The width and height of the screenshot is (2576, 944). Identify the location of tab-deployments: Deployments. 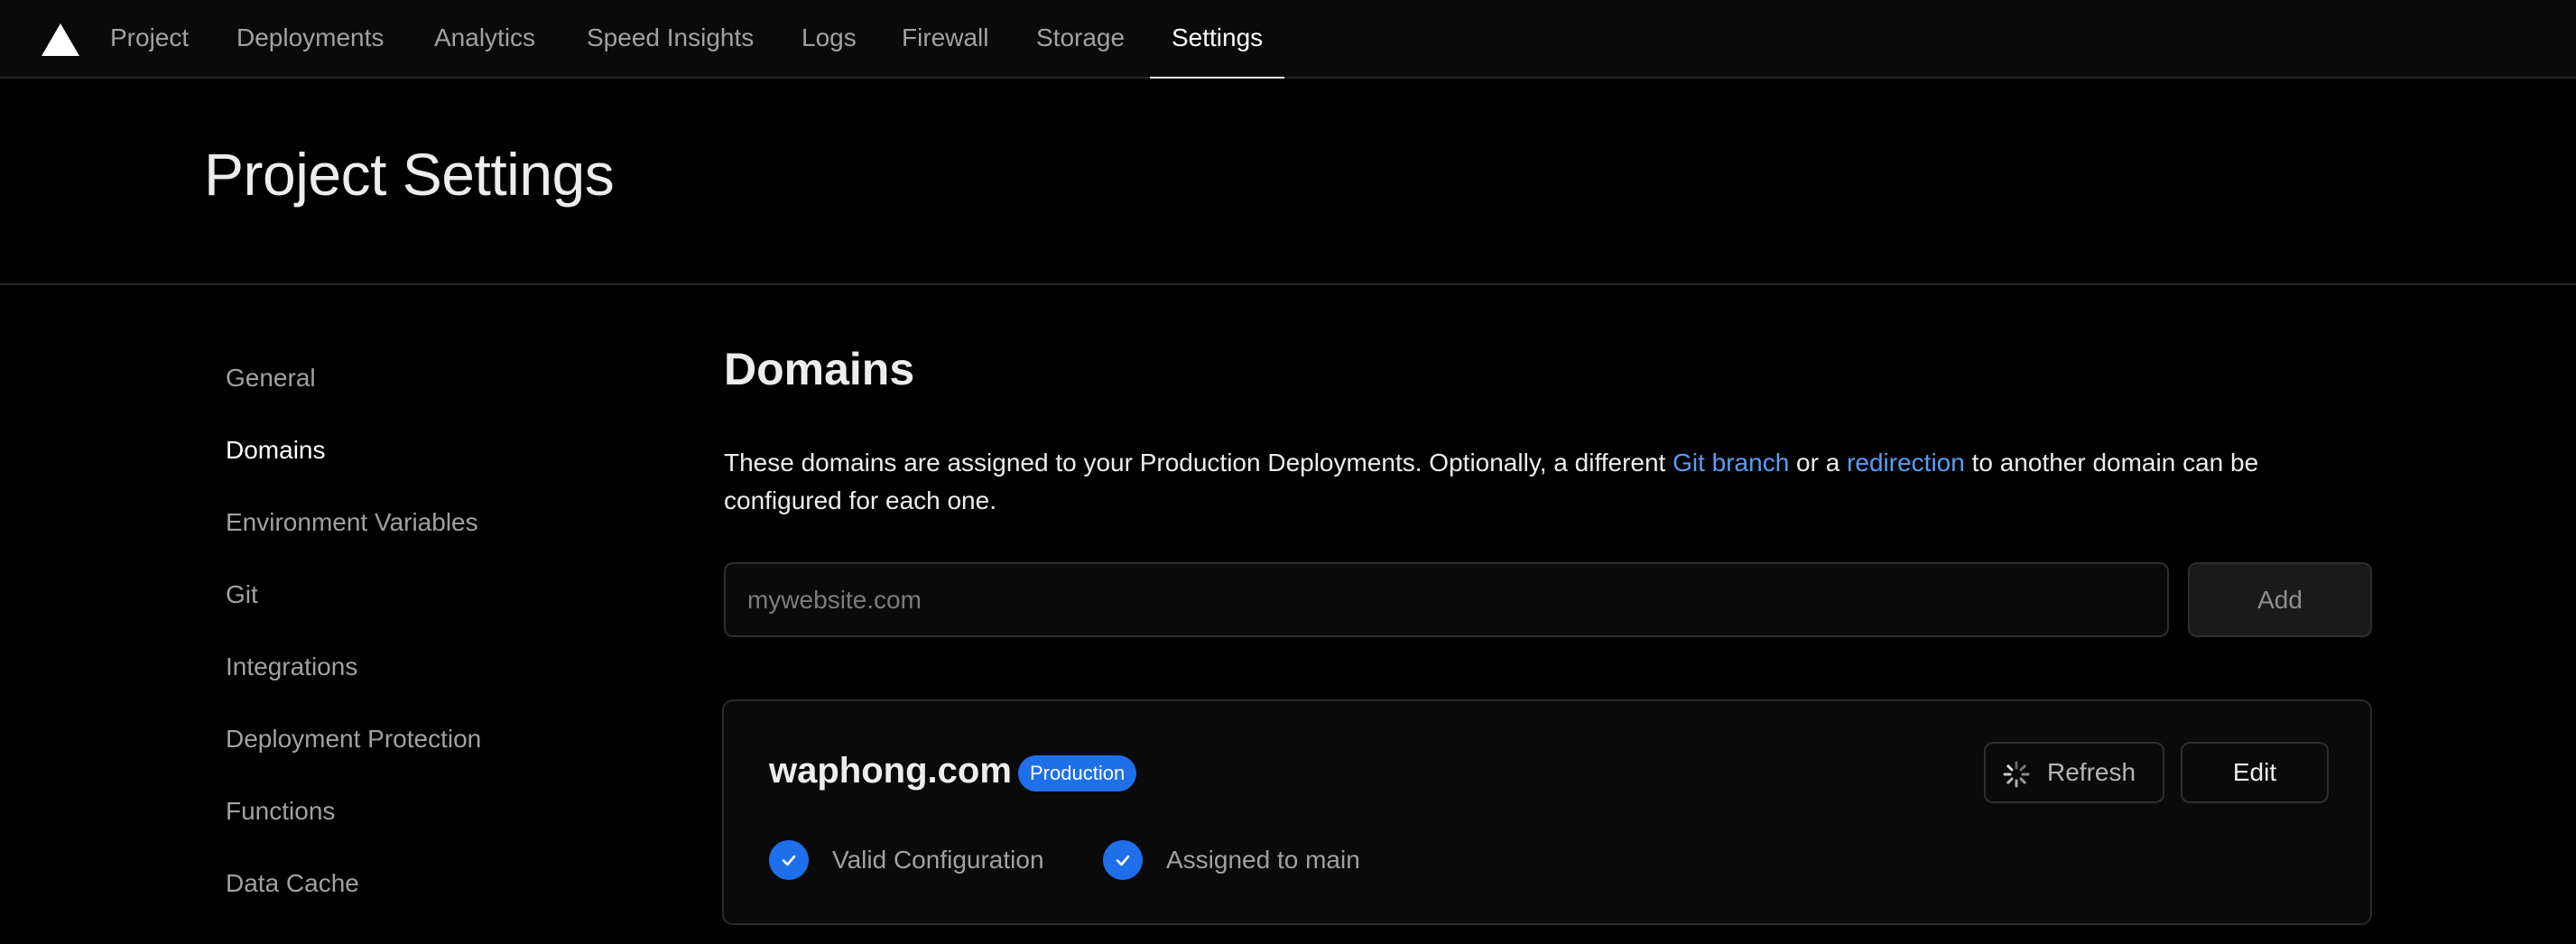
(310, 39).